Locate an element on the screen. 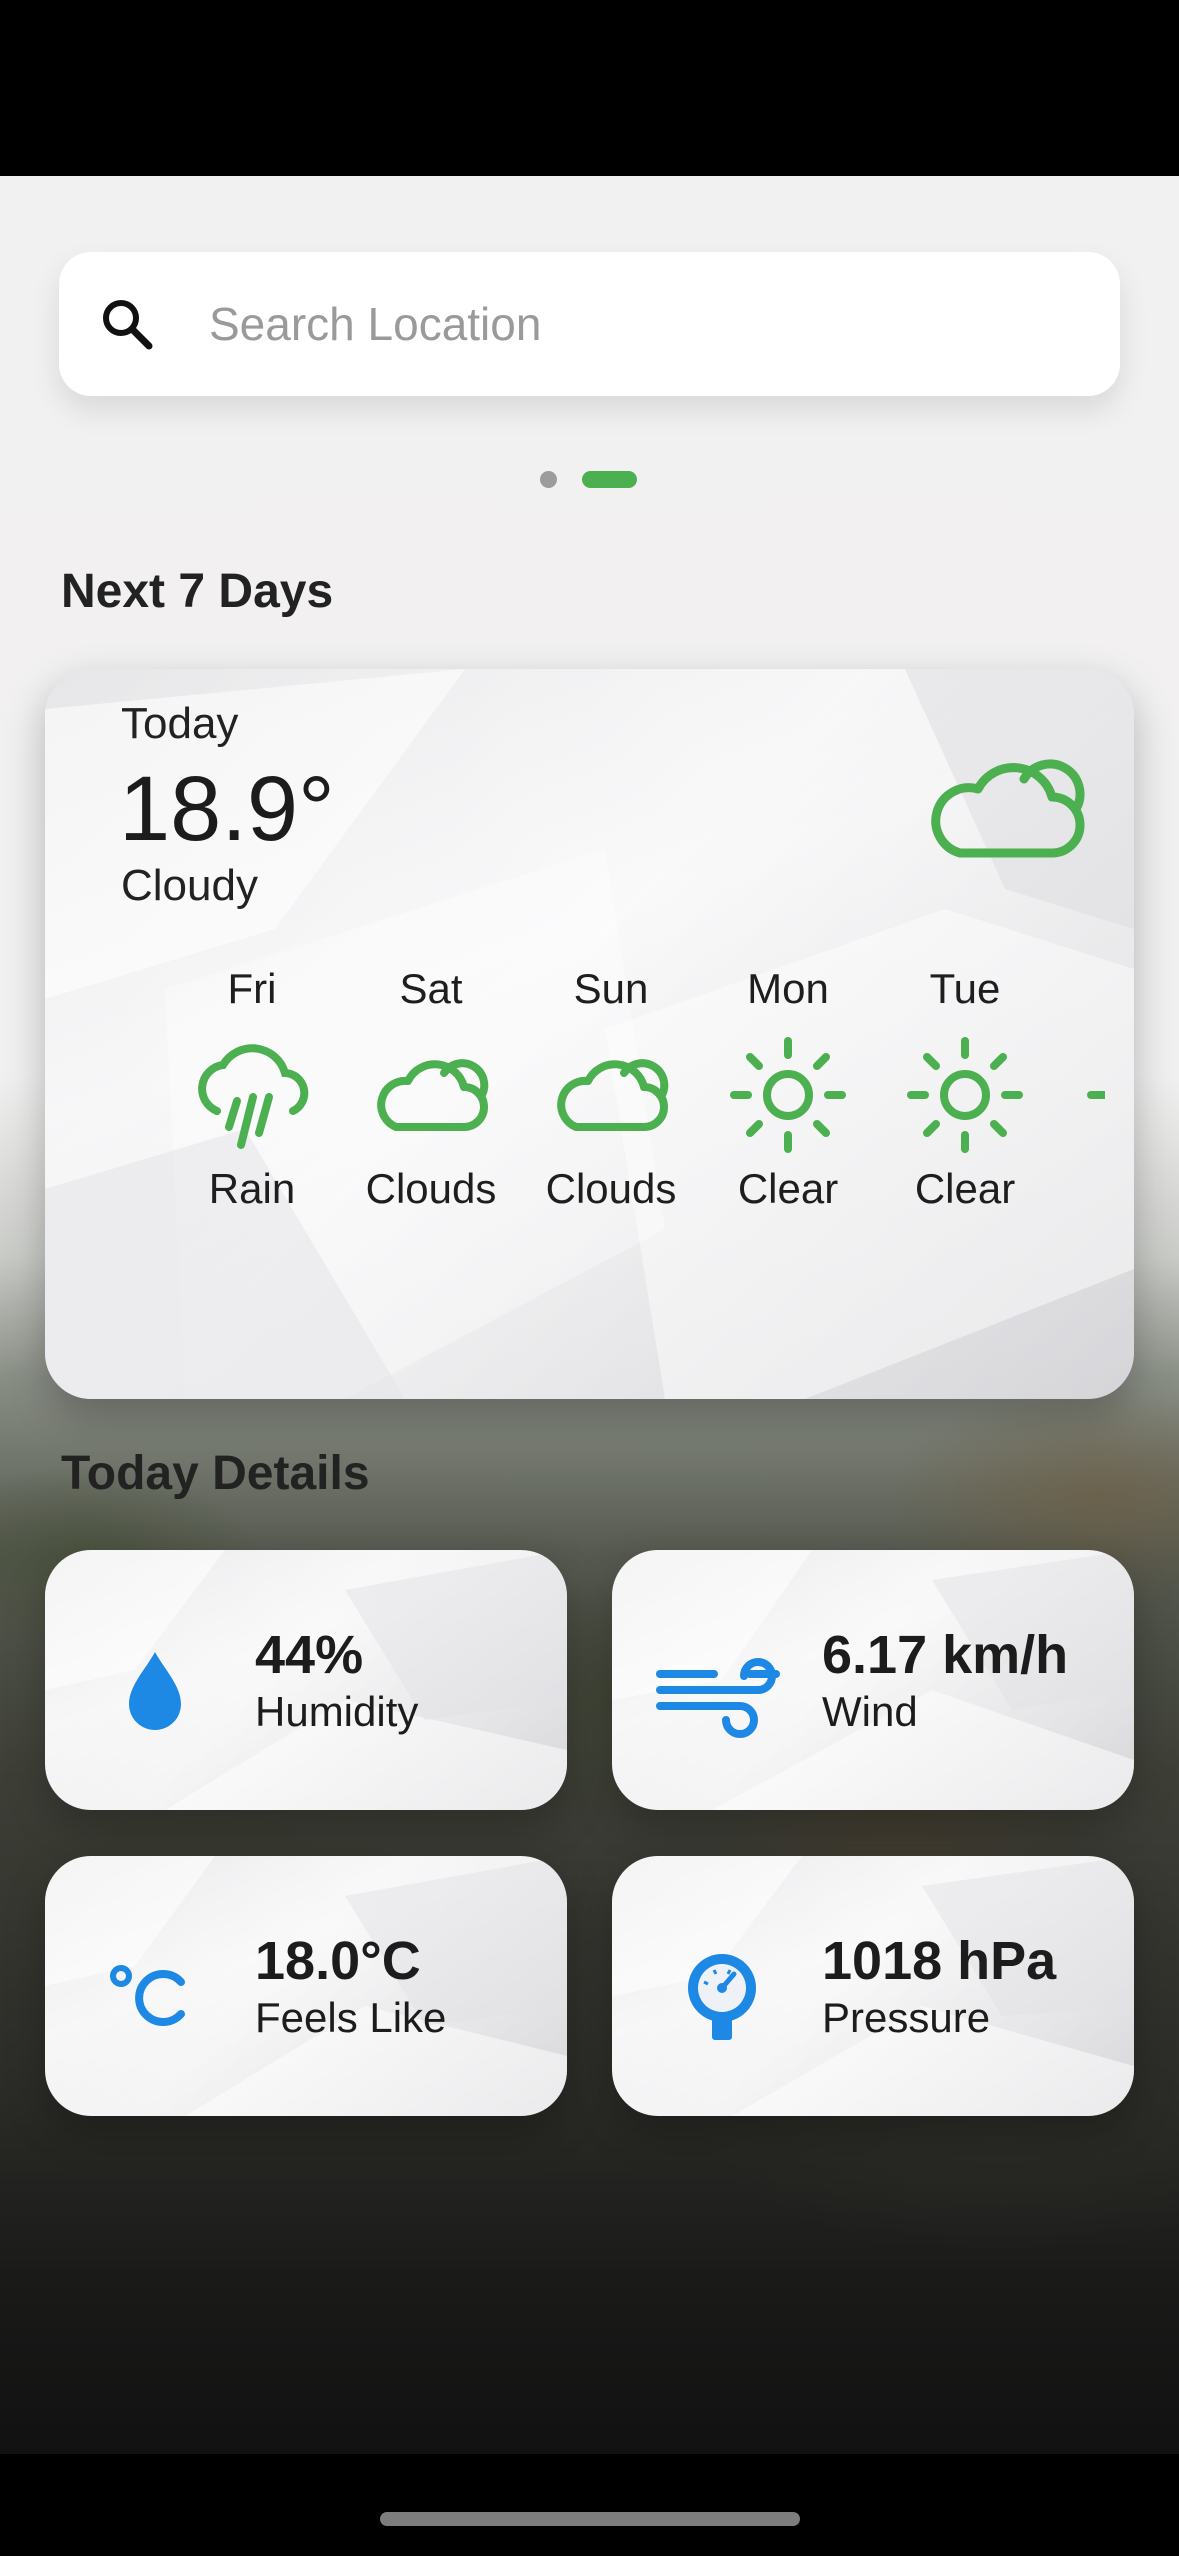 This screenshot has width=1179, height=2556. day-name: Fri is located at coordinates (252, 988).